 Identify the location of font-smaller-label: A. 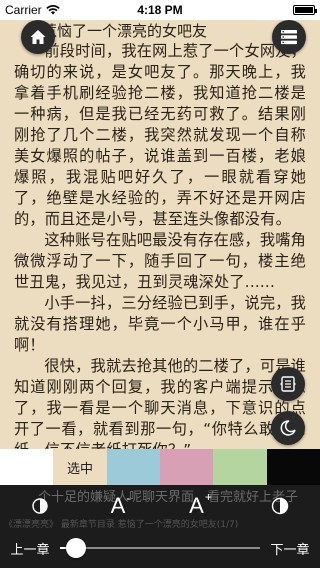
(118, 505).